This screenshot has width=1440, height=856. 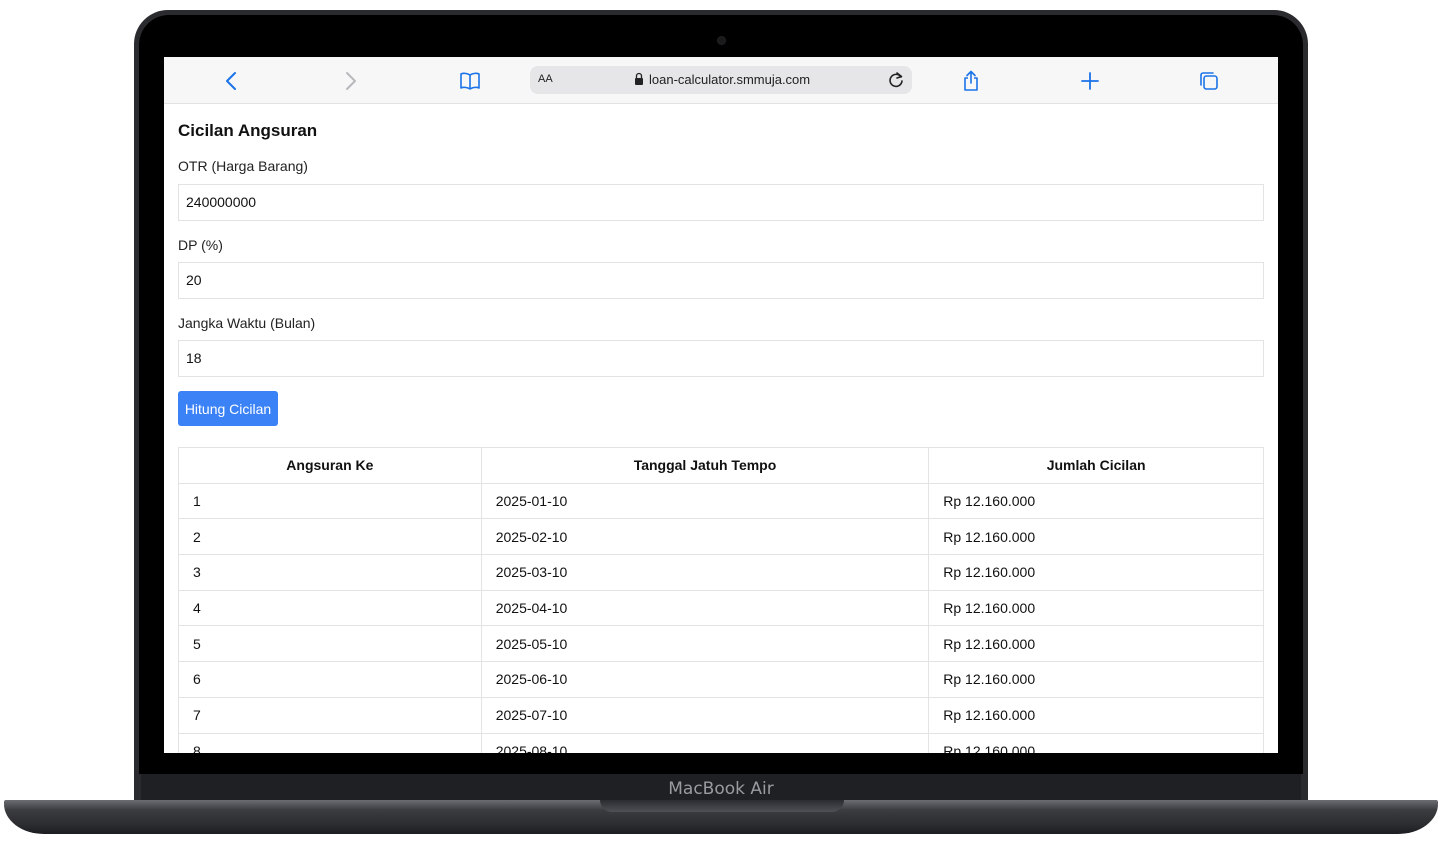 I want to click on table-row: 6 2025-06-10 Rp 12.160.000, so click(x=721, y=679).